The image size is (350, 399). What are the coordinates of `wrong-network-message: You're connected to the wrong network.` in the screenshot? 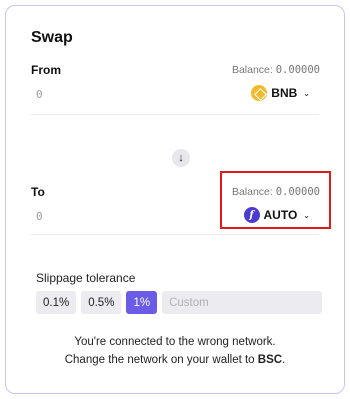 It's located at (175, 342).